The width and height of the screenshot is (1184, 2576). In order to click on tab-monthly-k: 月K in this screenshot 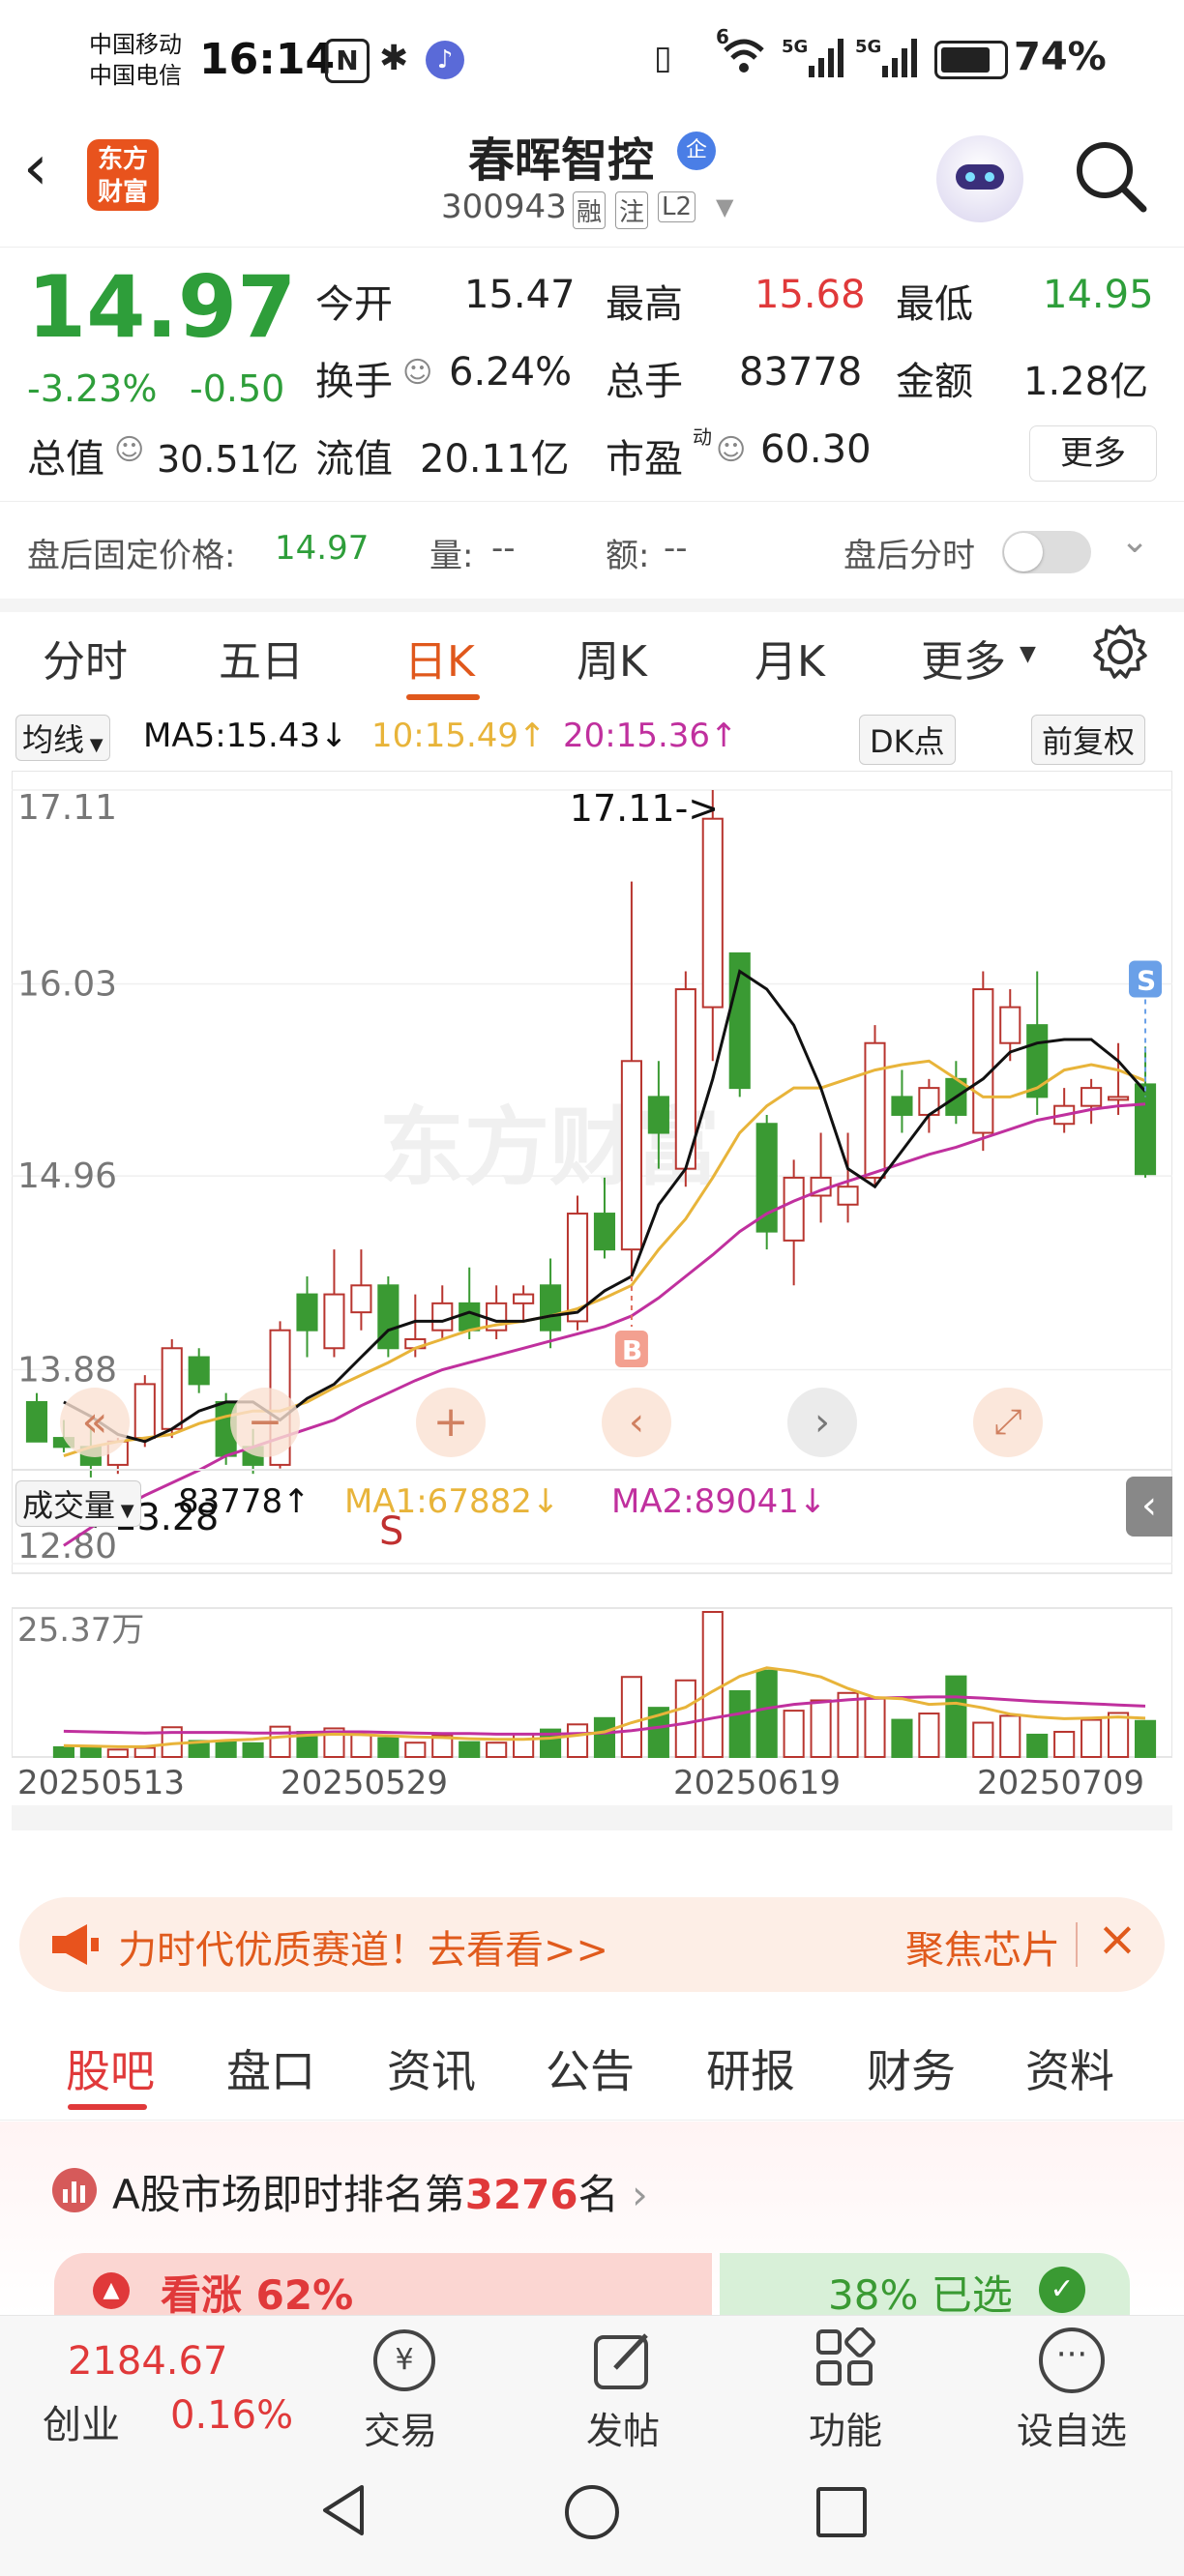, I will do `click(790, 657)`.